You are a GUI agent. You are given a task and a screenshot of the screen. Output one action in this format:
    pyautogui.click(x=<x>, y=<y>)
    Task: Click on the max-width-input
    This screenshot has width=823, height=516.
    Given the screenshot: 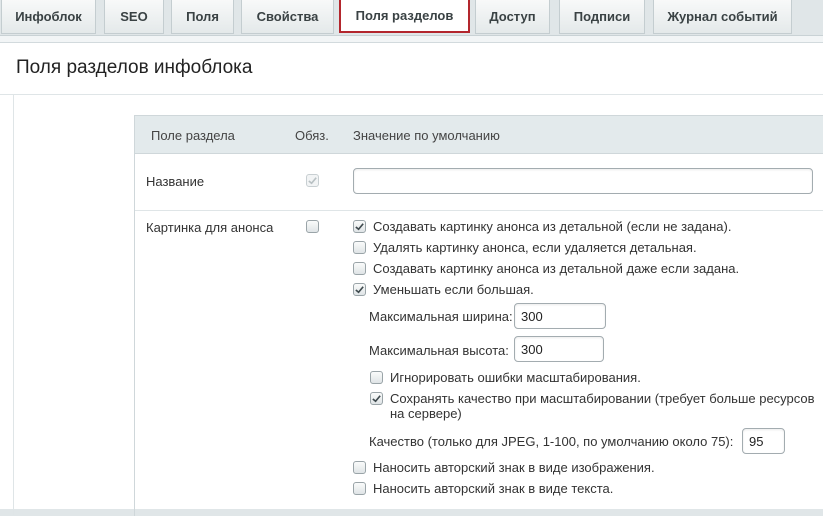 What is the action you would take?
    pyautogui.click(x=560, y=316)
    